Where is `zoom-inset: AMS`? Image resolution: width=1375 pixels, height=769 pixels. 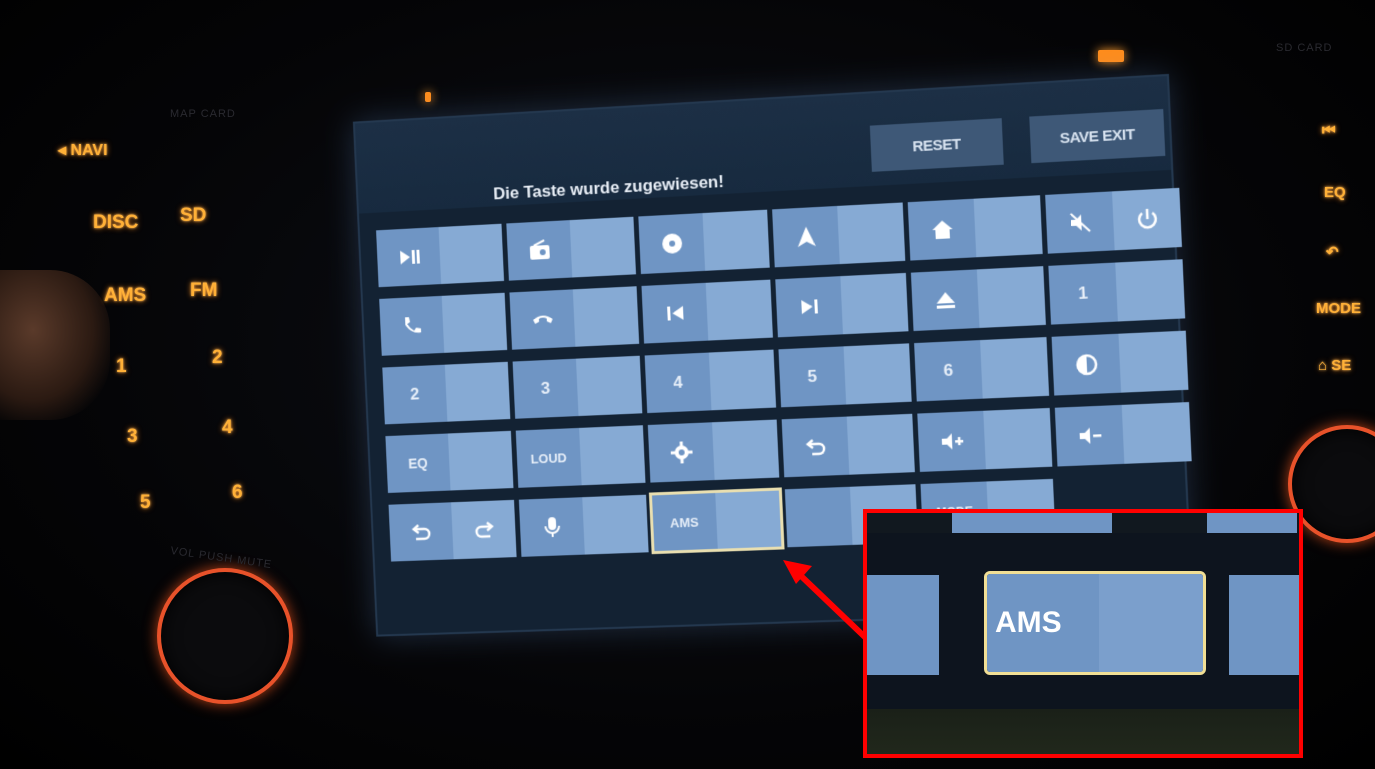 zoom-inset: AMS is located at coordinates (1083, 633).